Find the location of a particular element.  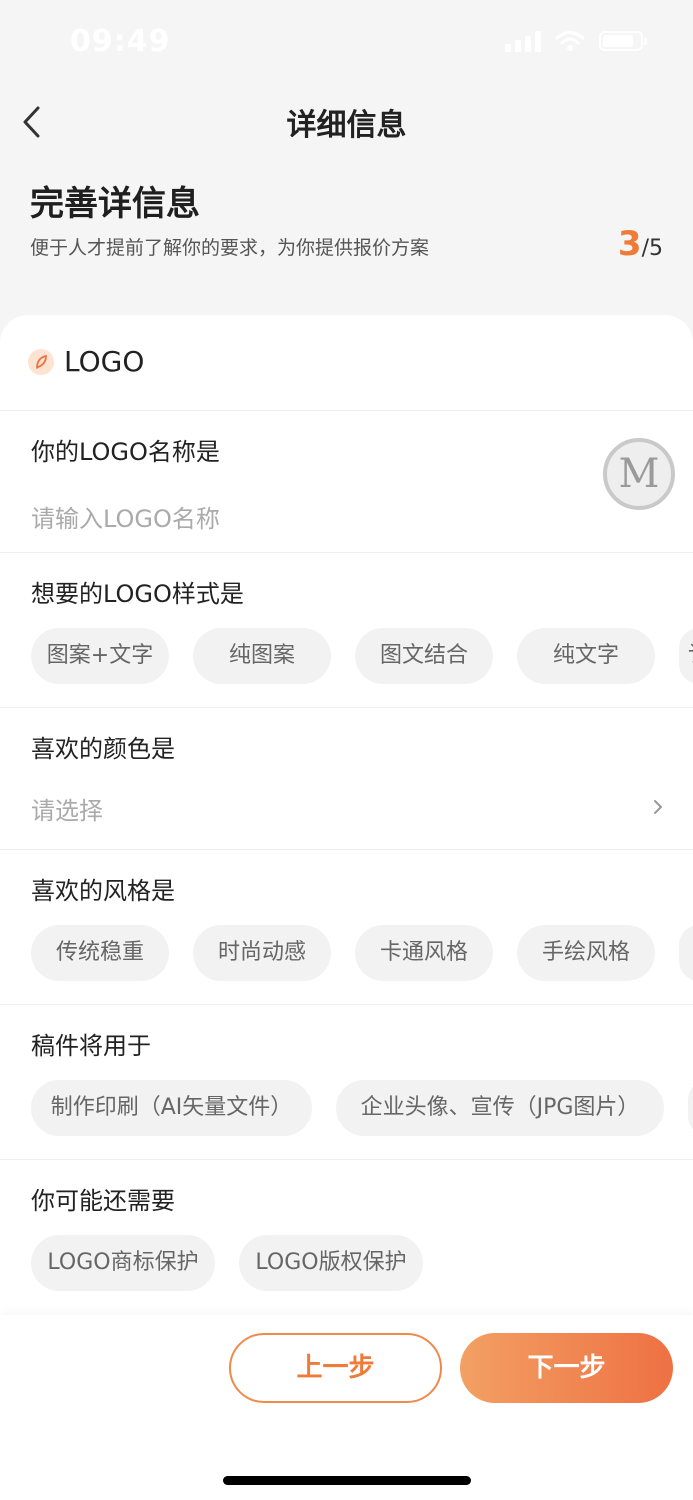

usage-option-chip: 制作印刷（AI矢量文件） is located at coordinates (171, 1108).